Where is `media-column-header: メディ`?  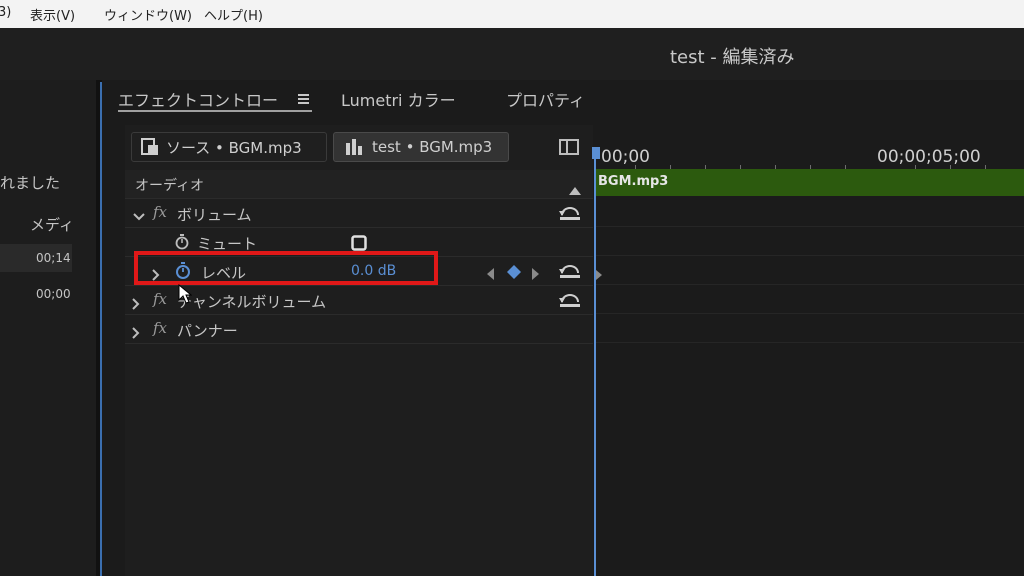 media-column-header: メディ is located at coordinates (52, 224).